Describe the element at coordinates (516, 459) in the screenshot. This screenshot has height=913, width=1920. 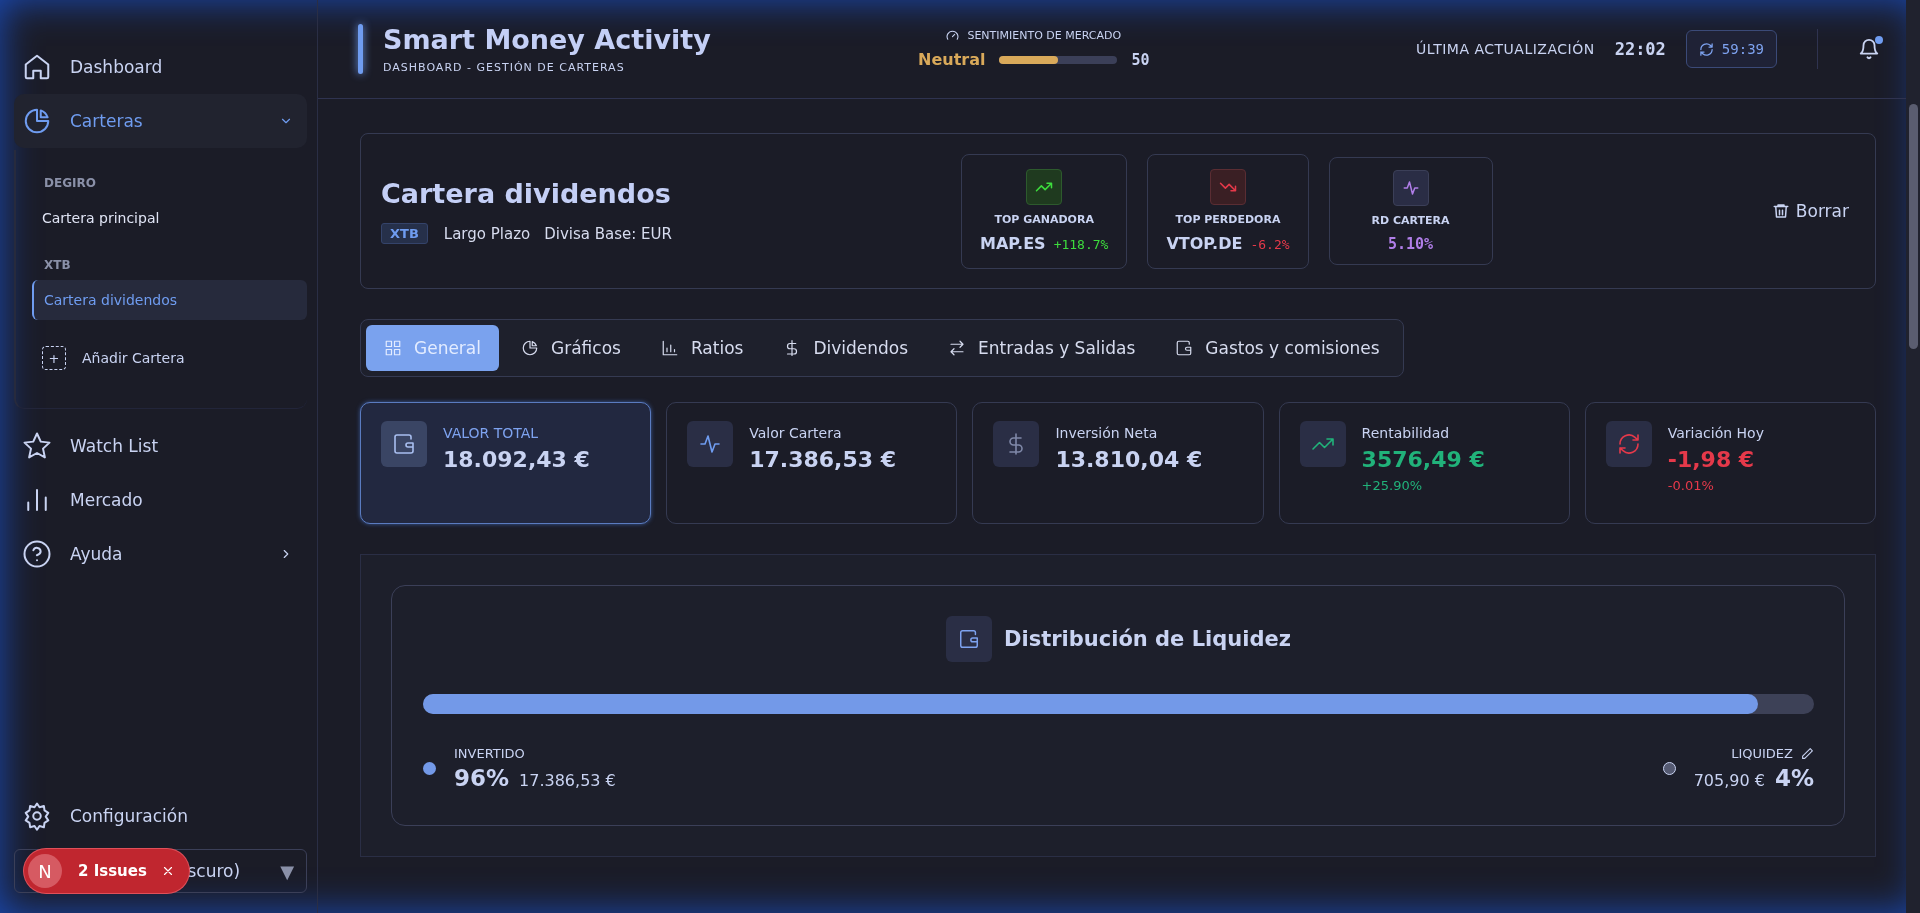
I see `stat-value: 18.092,43 €` at that location.